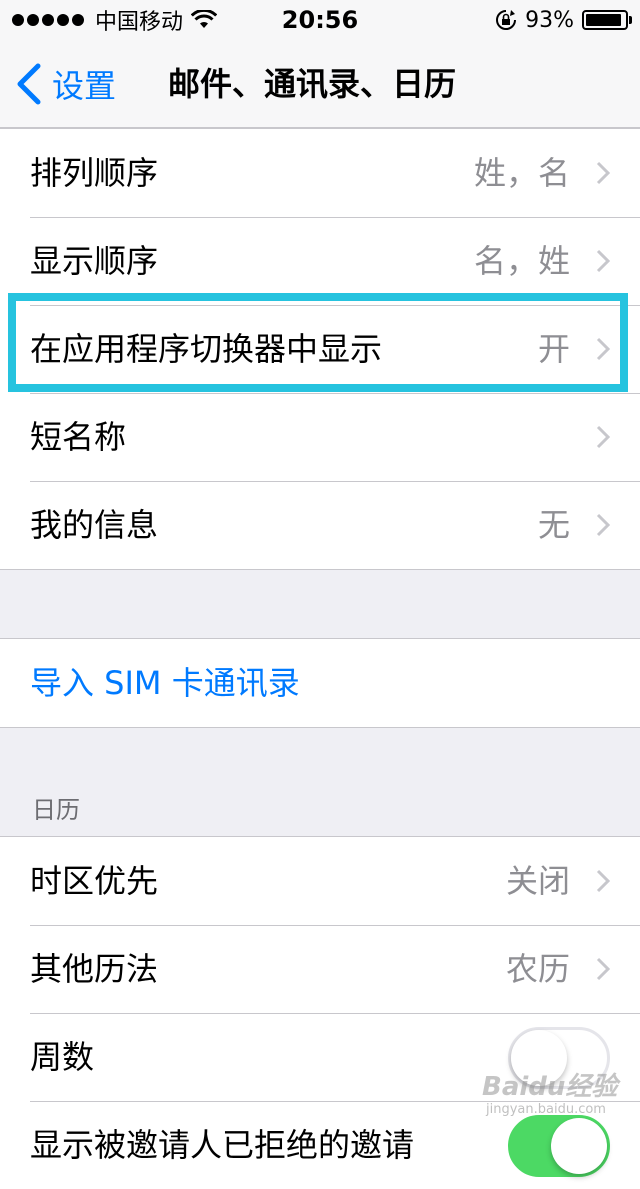  Describe the element at coordinates (94, 881) in the screenshot. I see `row-label: 时区优先` at that location.